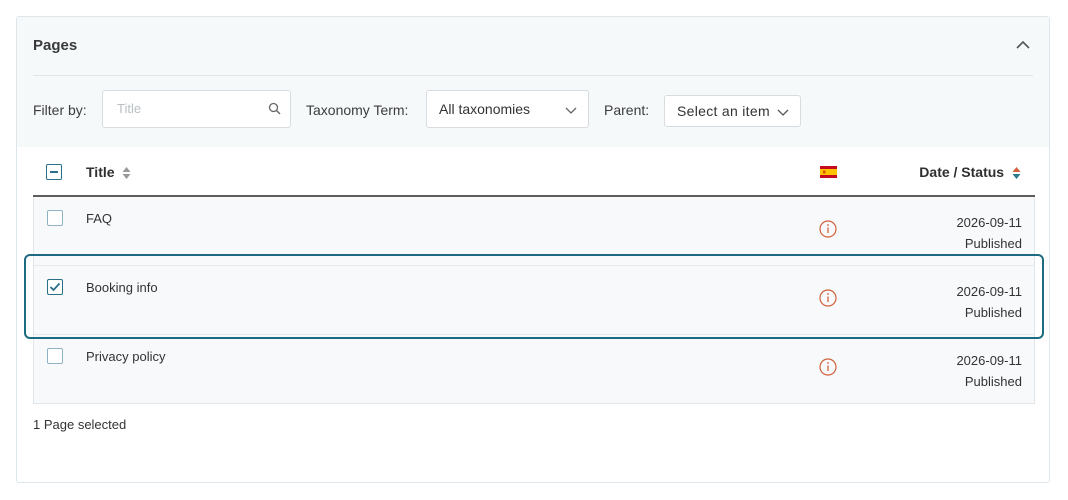 The width and height of the screenshot is (1068, 500). What do you see at coordinates (274, 108) in the screenshot?
I see `search-icon` at bounding box center [274, 108].